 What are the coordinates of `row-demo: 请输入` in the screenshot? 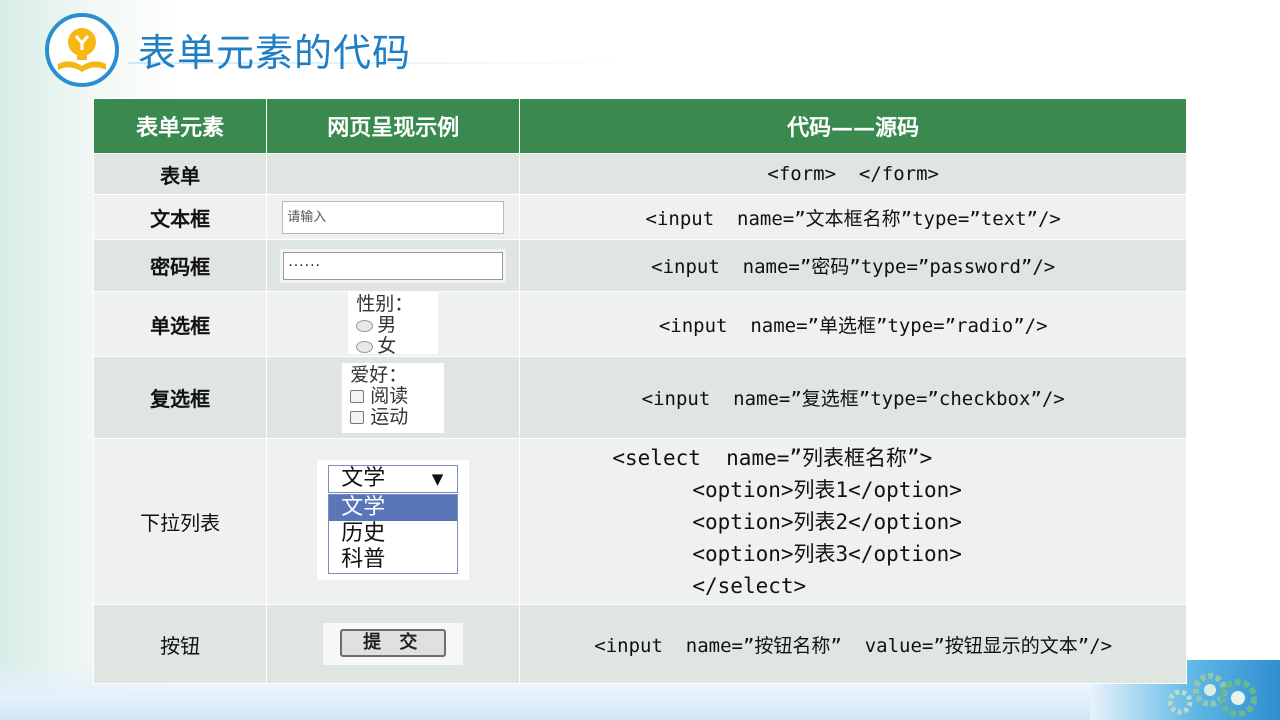 It's located at (393, 217).